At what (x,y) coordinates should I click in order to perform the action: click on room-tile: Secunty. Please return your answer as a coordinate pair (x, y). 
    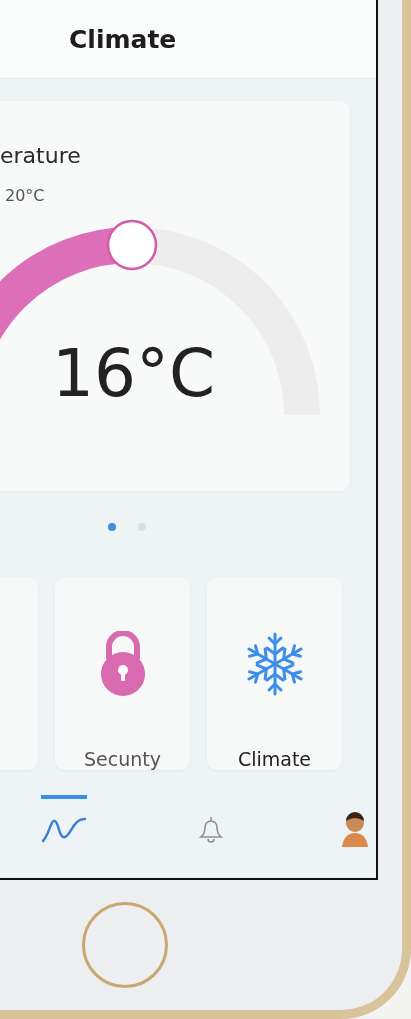
    Looking at the image, I should click on (122, 673).